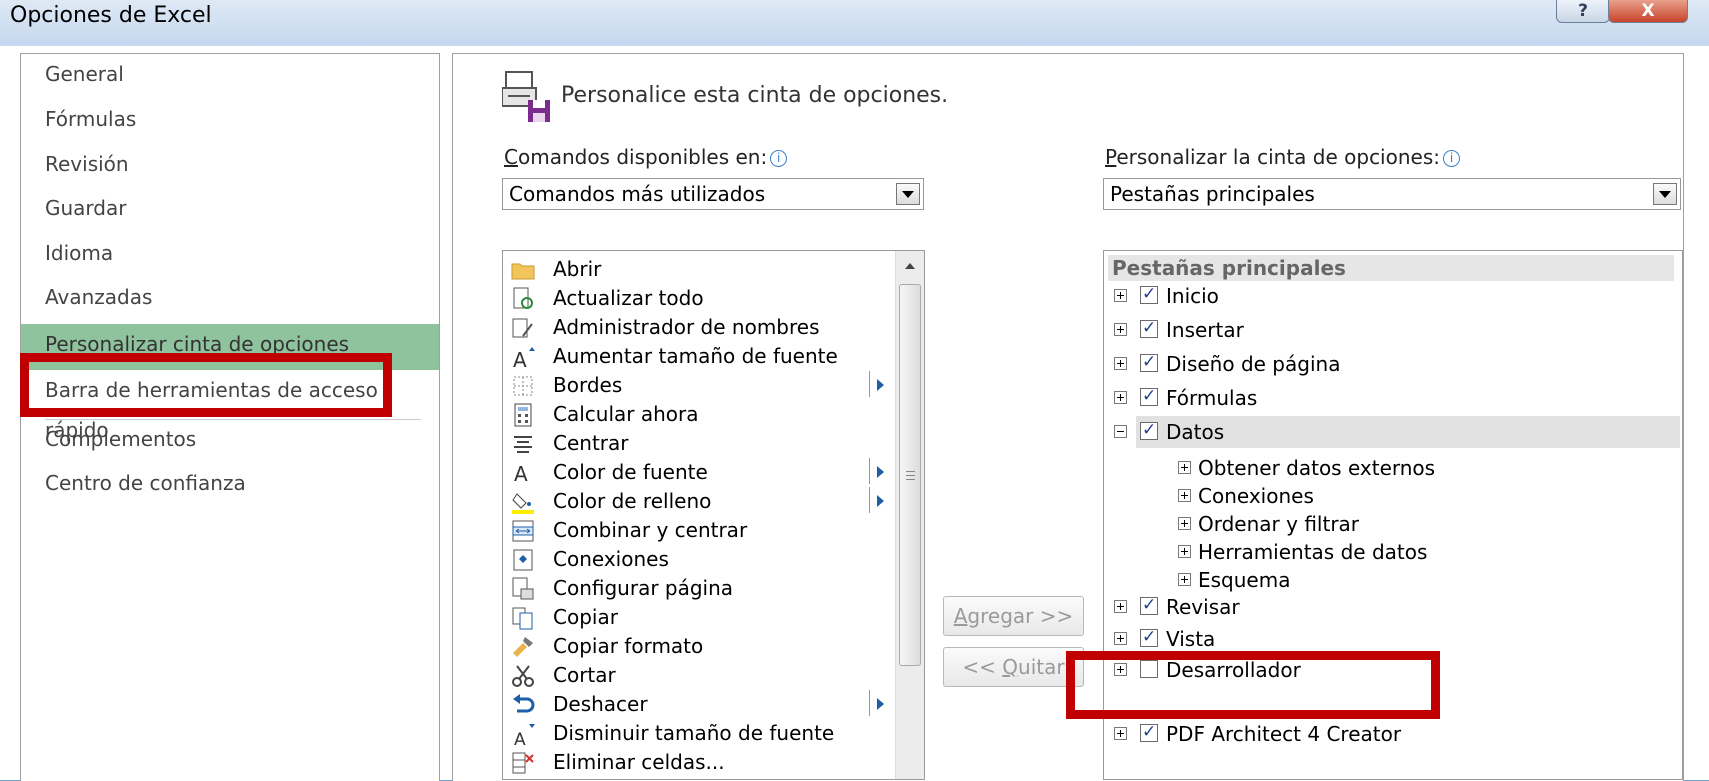 Image resolution: width=1709 pixels, height=781 pixels. I want to click on scrollbar-thumb, so click(910, 475).